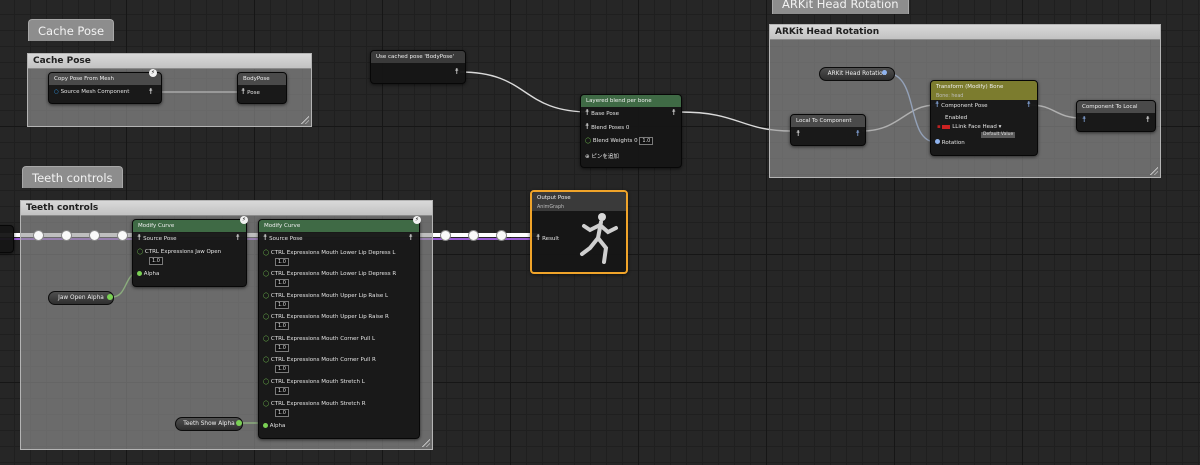 This screenshot has width=1200, height=465. Describe the element at coordinates (969, 127) in the screenshot. I see `pin-enabled-value: ▪ LLink Face Head ▾` at that location.